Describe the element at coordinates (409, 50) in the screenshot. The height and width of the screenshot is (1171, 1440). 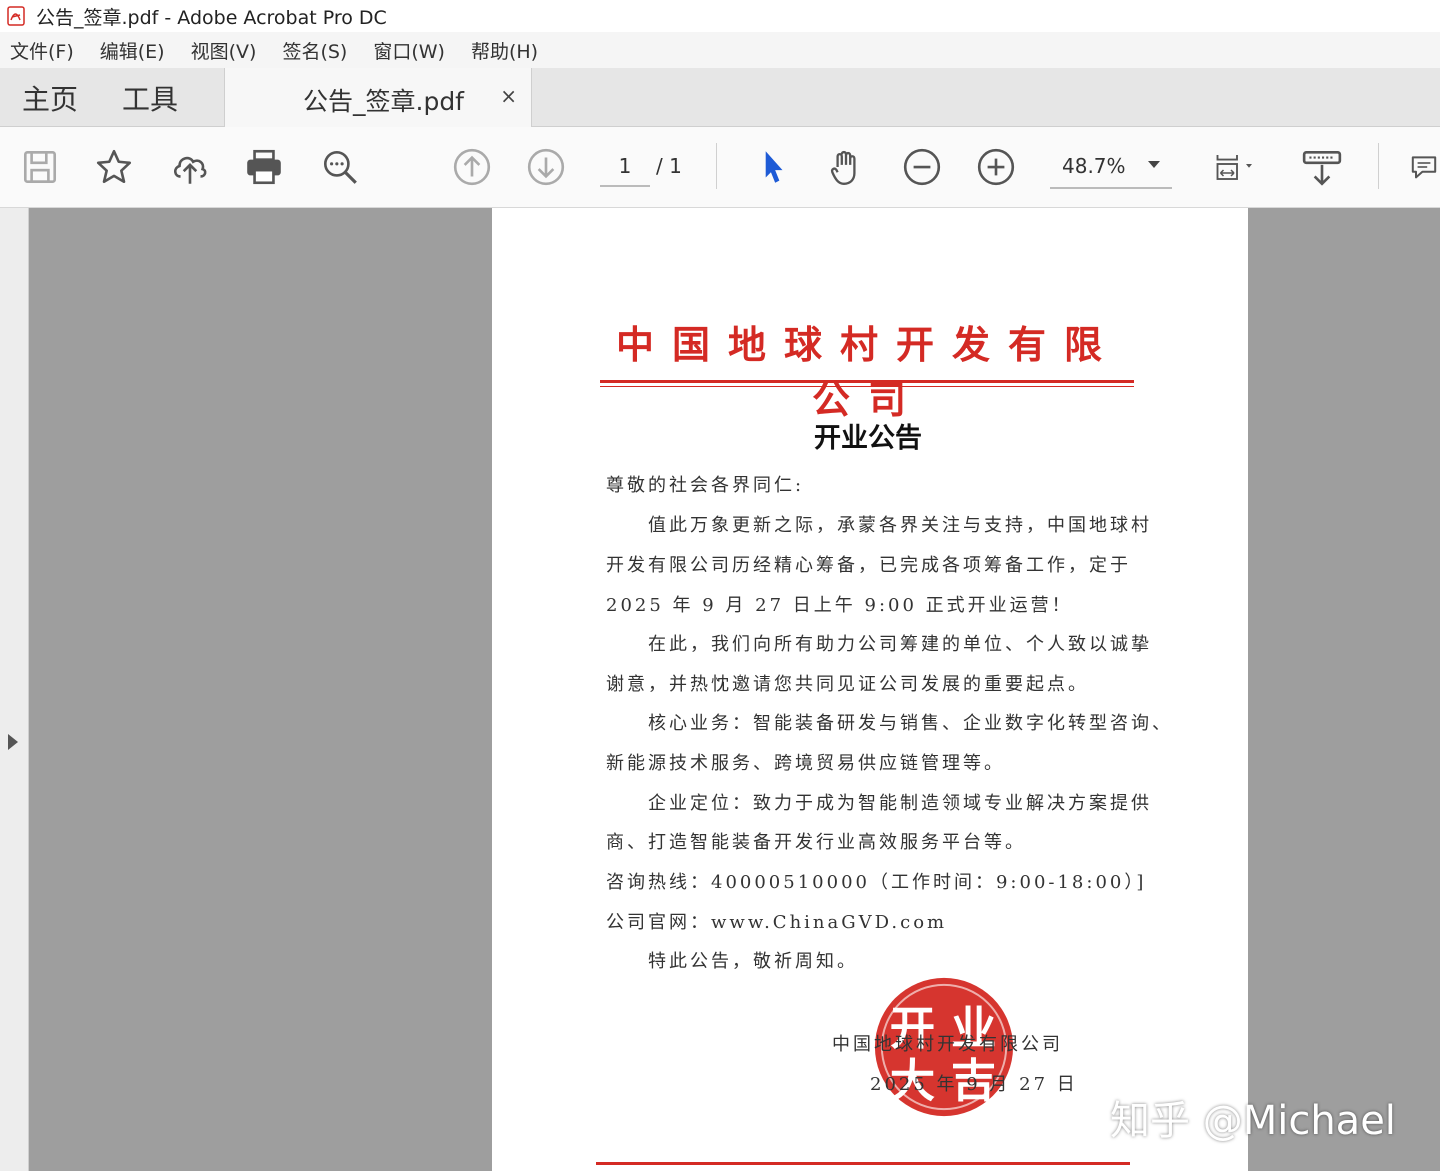
I see `menu-window: 窗口(W)` at that location.